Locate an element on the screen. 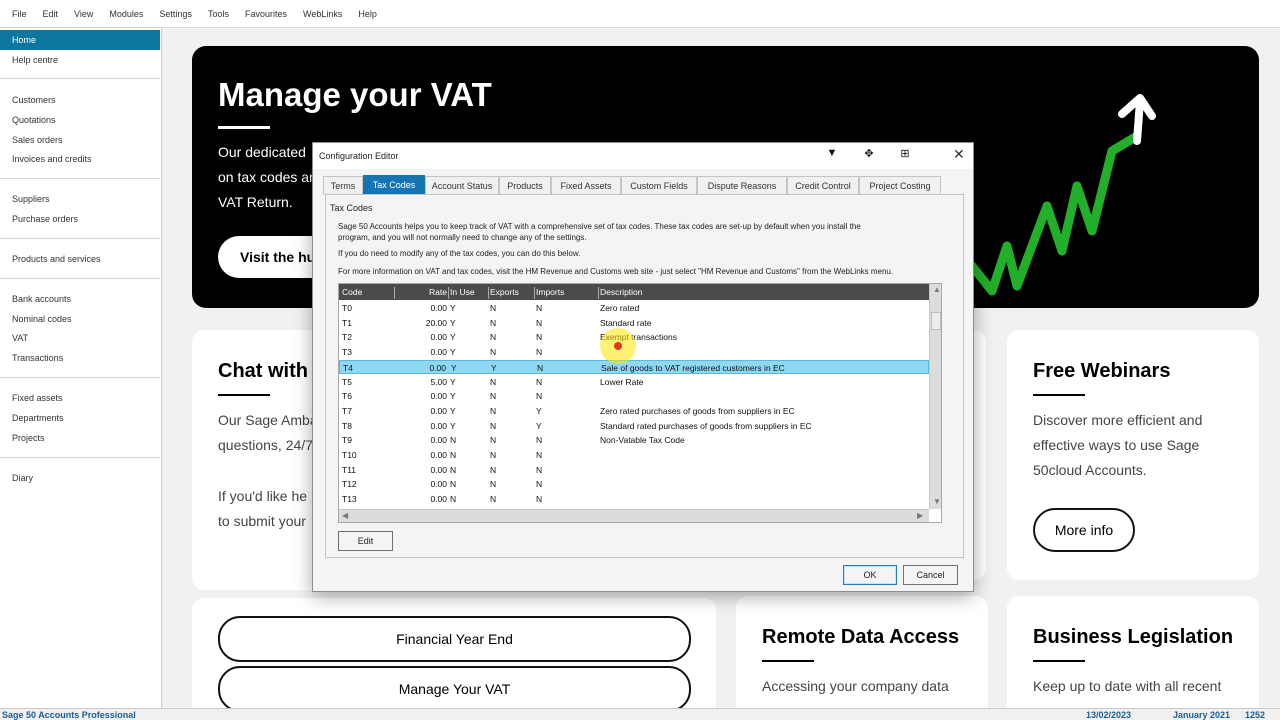 This screenshot has width=1280, height=720. tab-tax-codes: Tax Codes is located at coordinates (394, 185).